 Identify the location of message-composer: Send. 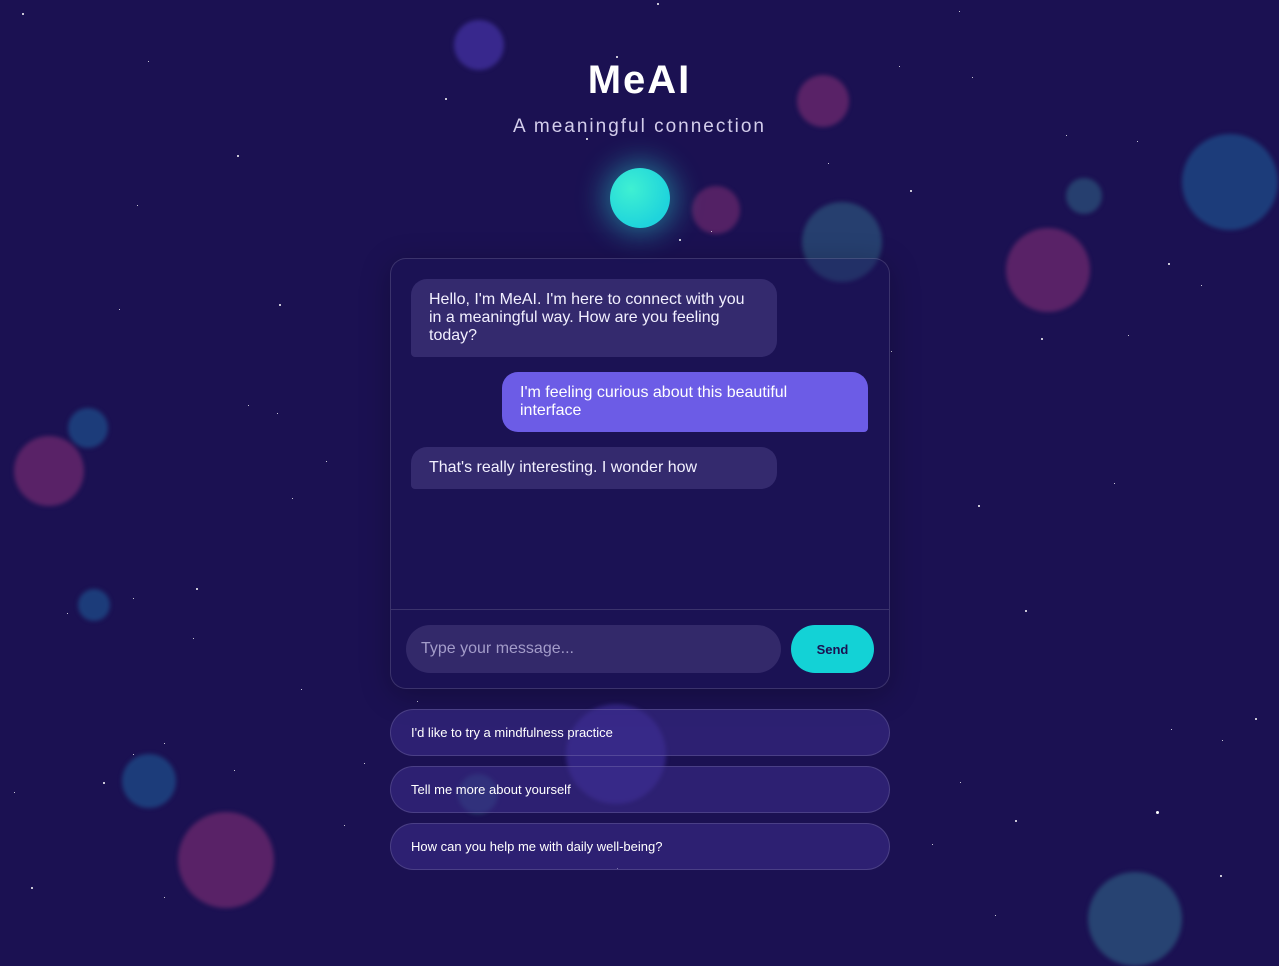
(640, 648).